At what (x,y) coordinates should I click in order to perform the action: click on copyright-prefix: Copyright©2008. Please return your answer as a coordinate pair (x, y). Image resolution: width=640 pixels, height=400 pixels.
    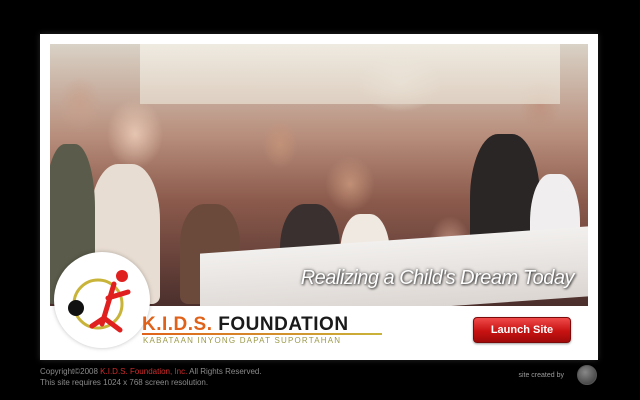
    Looking at the image, I should click on (69, 371).